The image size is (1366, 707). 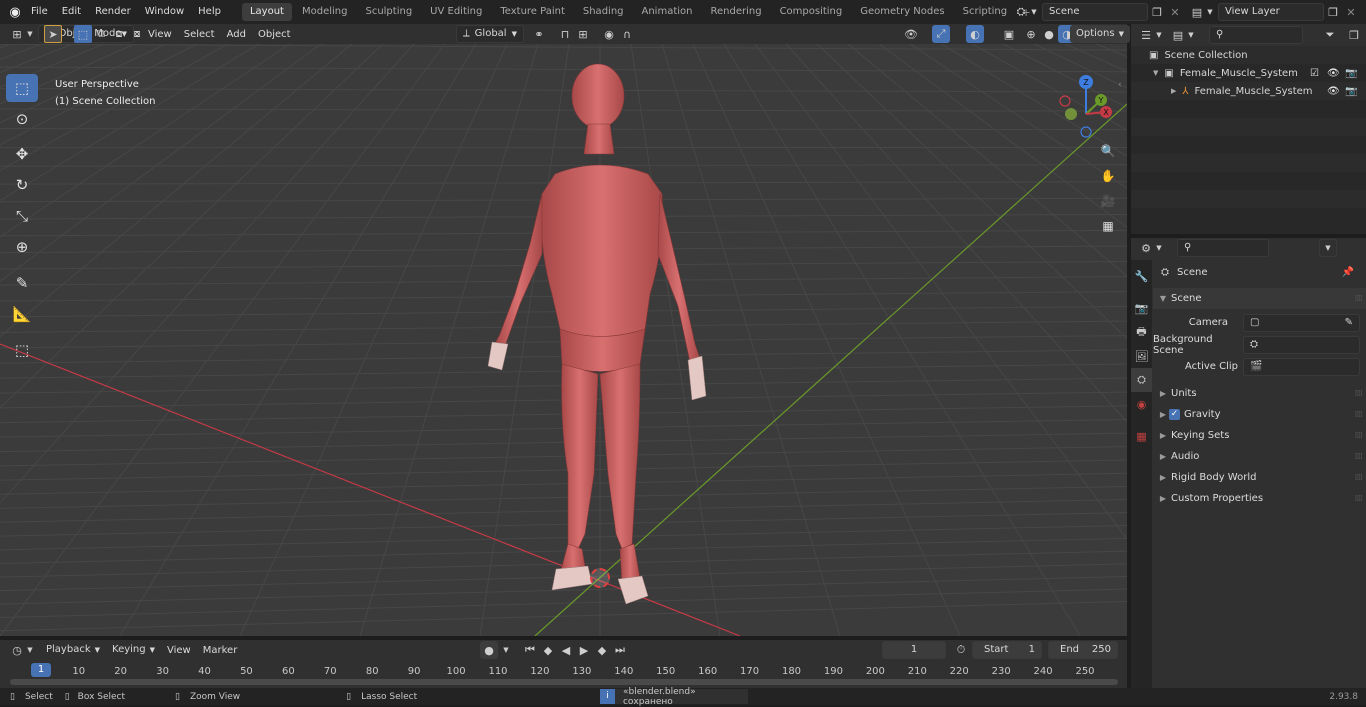 What do you see at coordinates (911, 34) in the screenshot?
I see `visibility-icon: 👁` at bounding box center [911, 34].